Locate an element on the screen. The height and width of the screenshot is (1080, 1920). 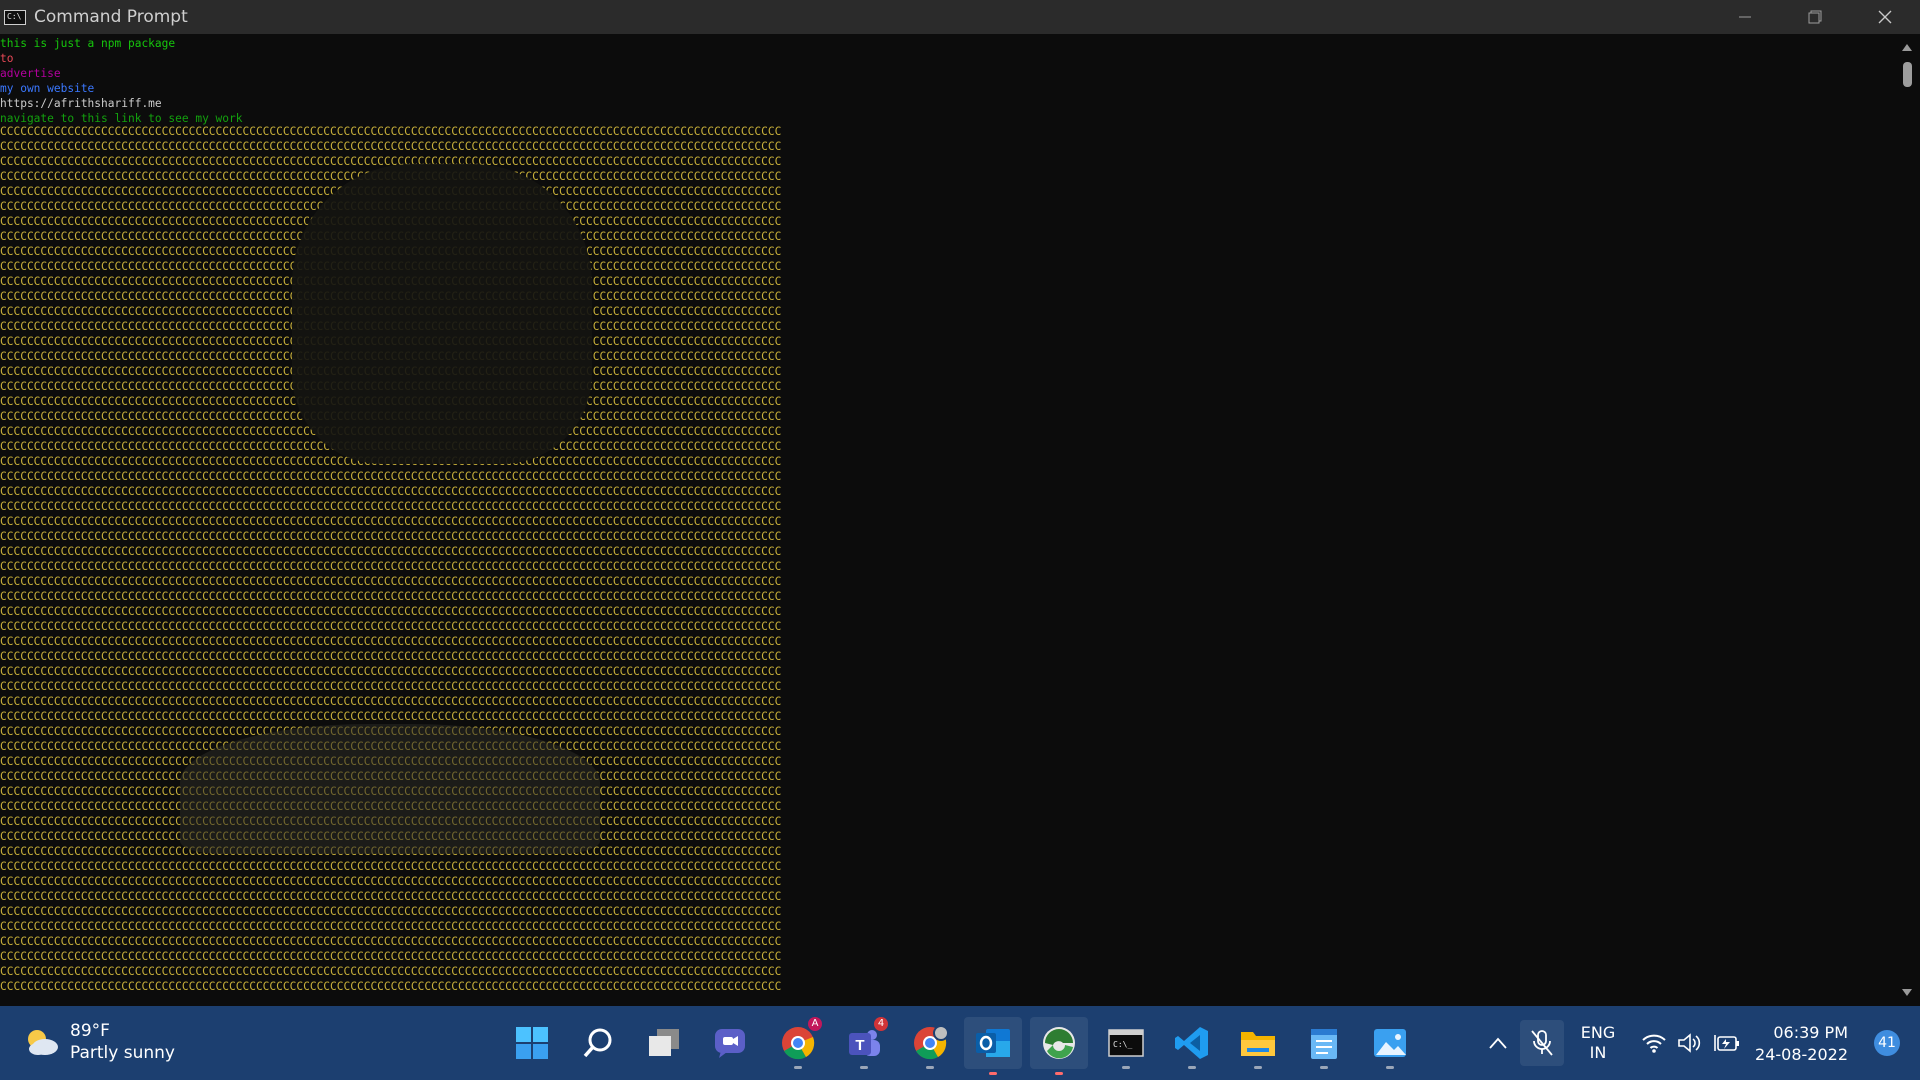
scroll-up-arrow-icon is located at coordinates (1907, 47).